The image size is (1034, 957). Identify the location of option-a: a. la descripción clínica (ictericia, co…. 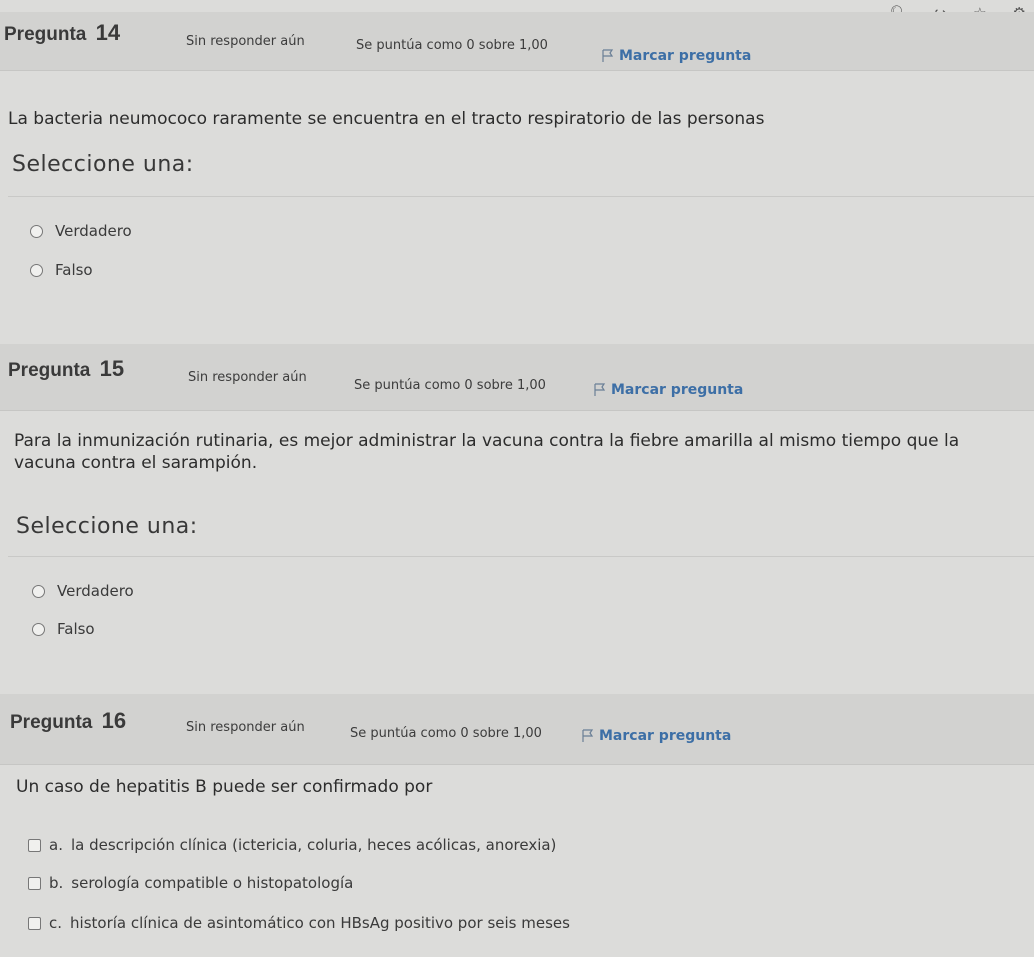
(292, 845).